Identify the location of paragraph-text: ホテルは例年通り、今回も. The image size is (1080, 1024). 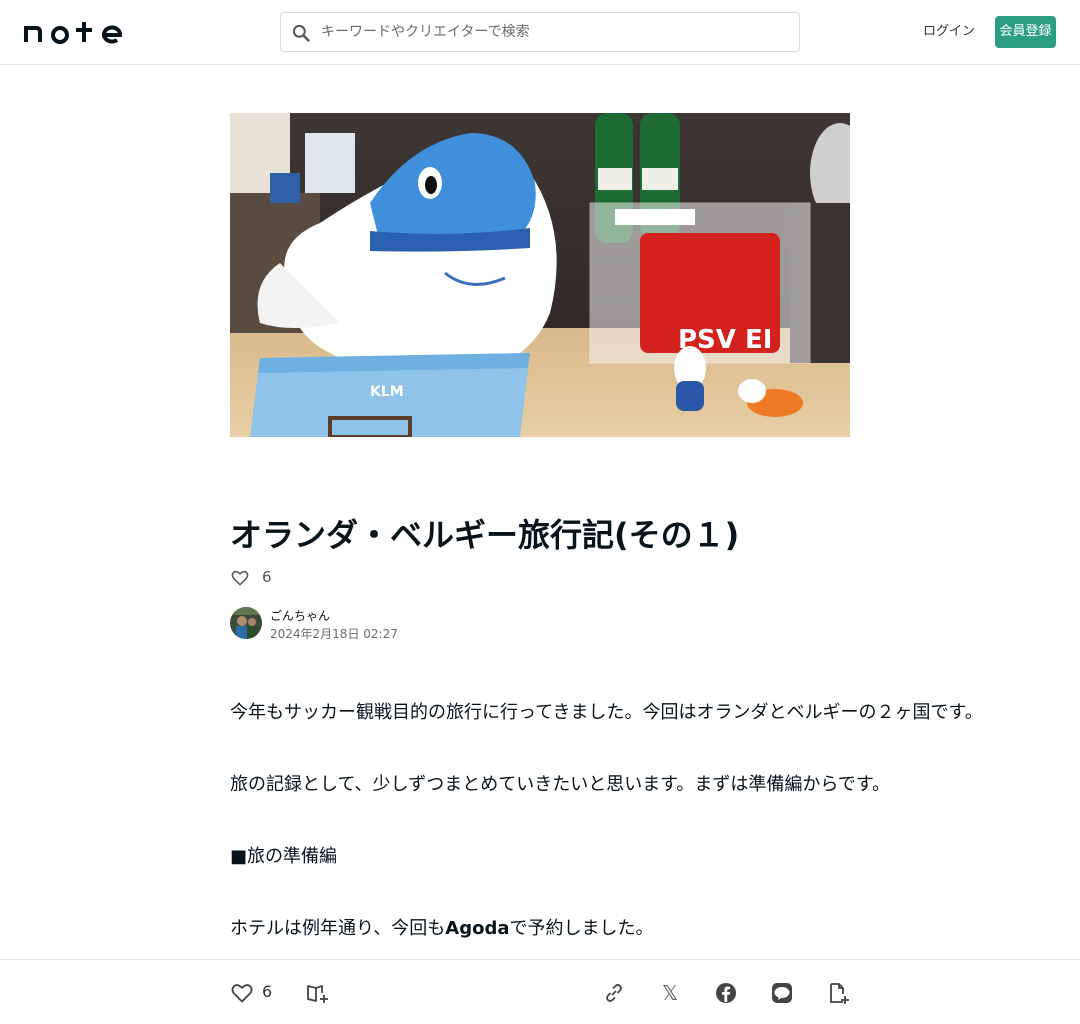
(338, 928).